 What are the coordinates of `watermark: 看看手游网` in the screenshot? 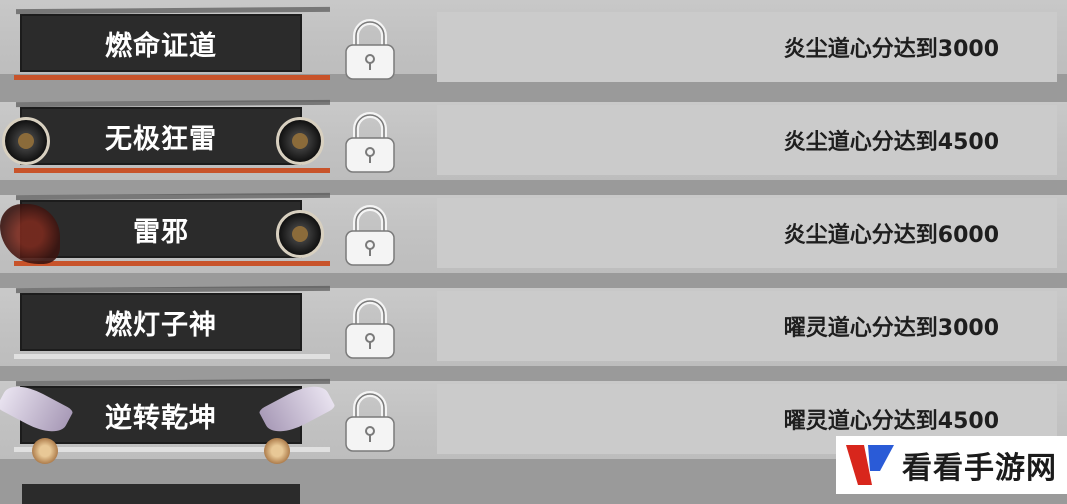 It's located at (951, 465).